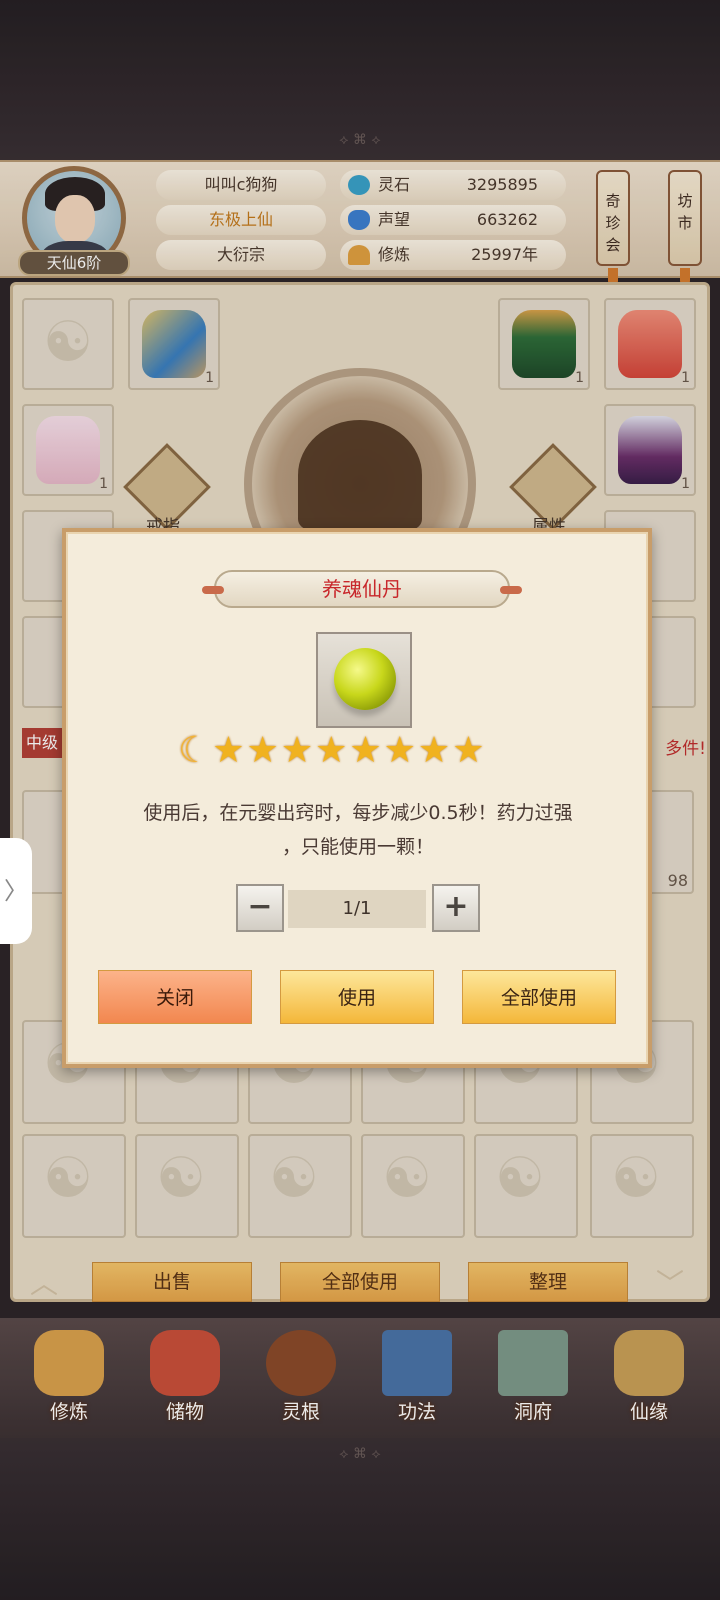 The height and width of the screenshot is (1600, 720). Describe the element at coordinates (362, 589) in the screenshot. I see `dialog-title: 养魂仙丹` at that location.